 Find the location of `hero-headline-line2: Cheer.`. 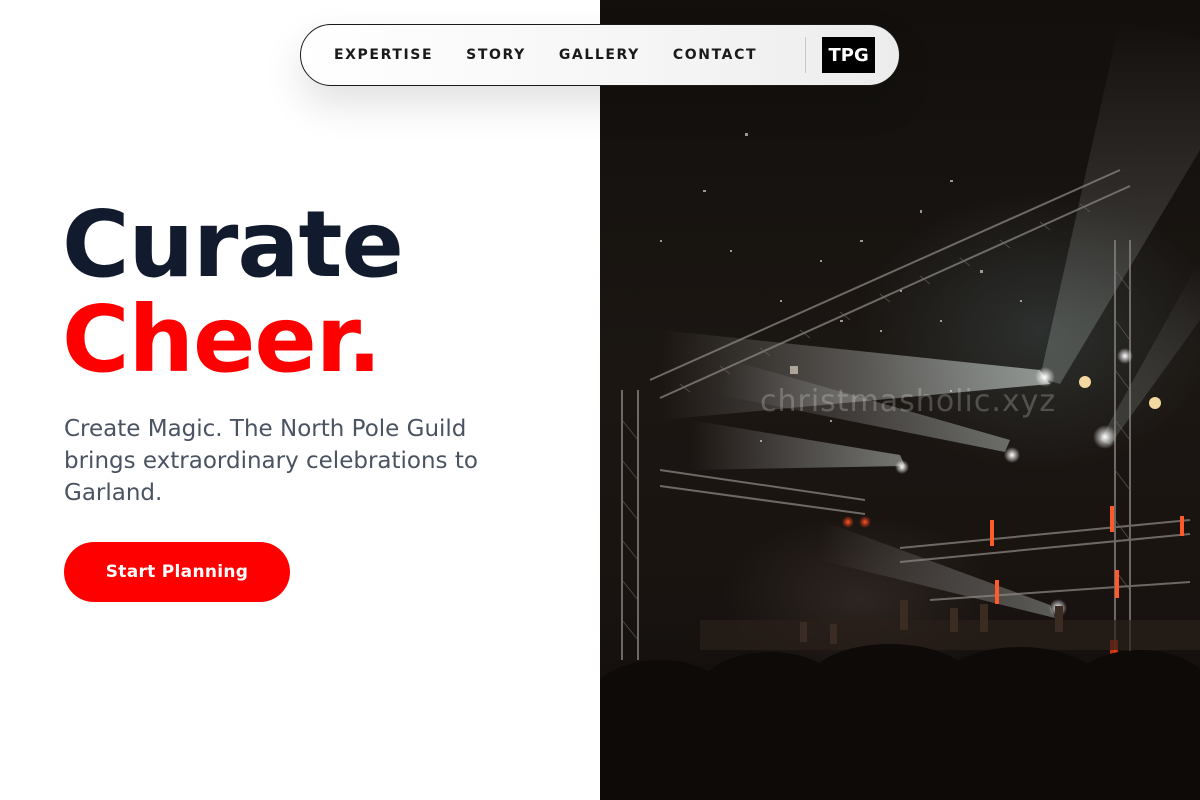

hero-headline-line2: Cheer. is located at coordinates (222, 339).